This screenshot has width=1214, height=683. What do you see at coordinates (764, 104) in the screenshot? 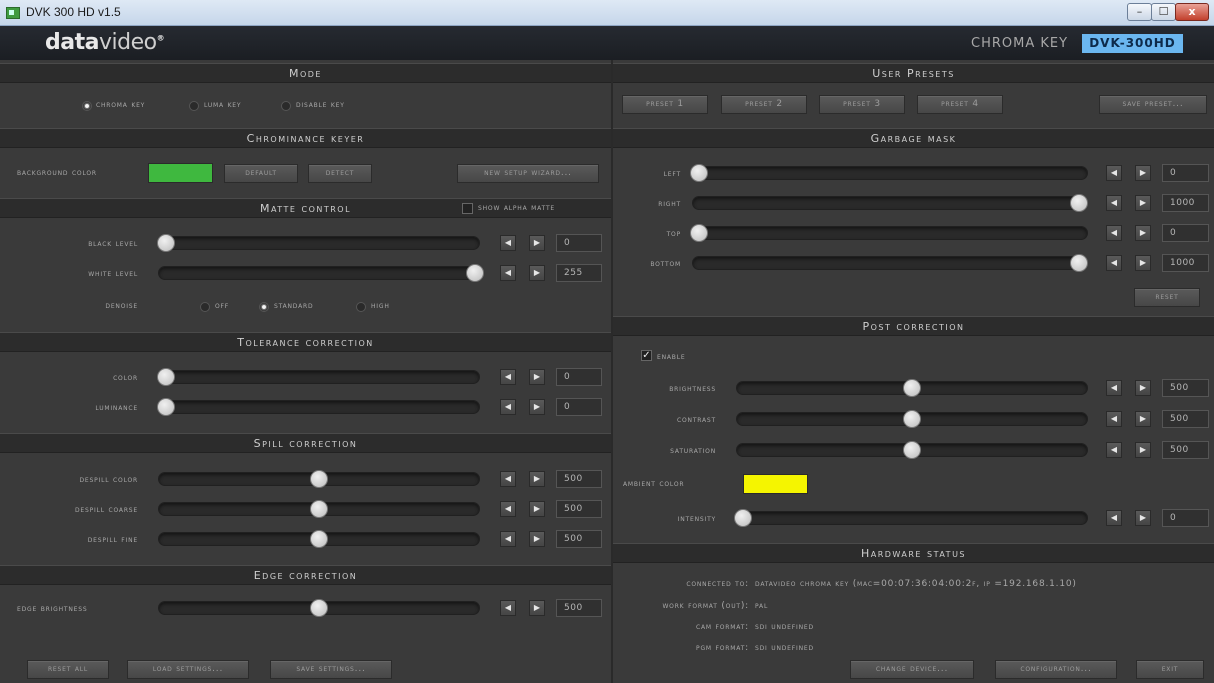
I see `preset-2-button: Preset 2` at bounding box center [764, 104].